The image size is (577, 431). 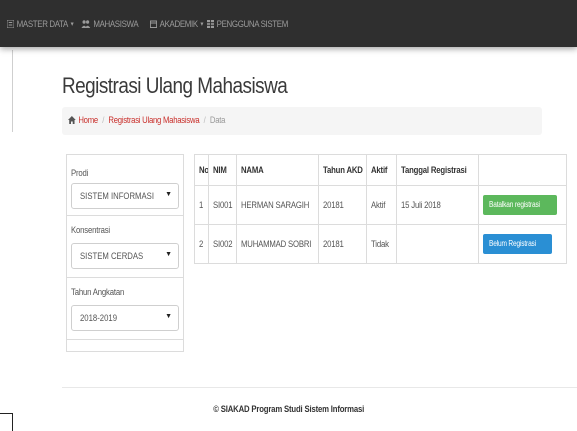 I want to click on prodi-select: SISTEM INFORMASI ▼, so click(x=125, y=196).